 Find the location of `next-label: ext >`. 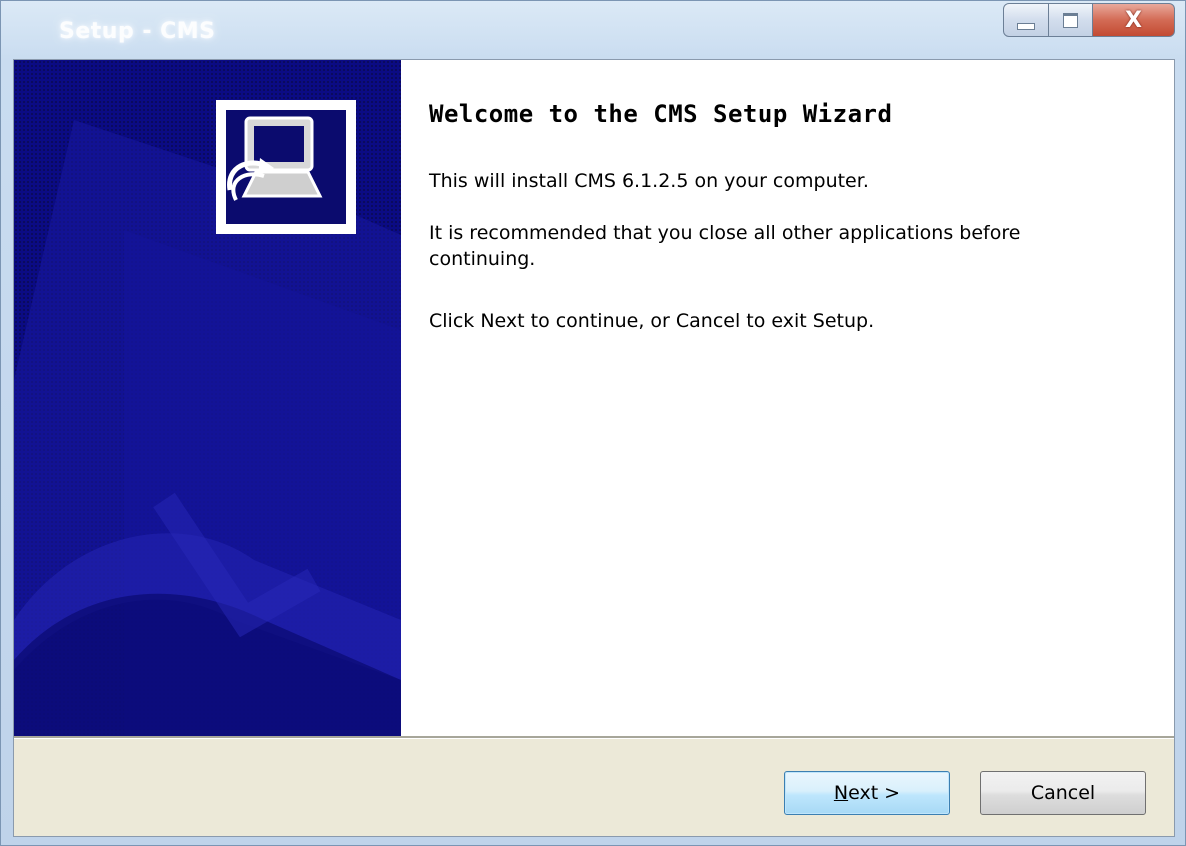

next-label: ext > is located at coordinates (874, 793).